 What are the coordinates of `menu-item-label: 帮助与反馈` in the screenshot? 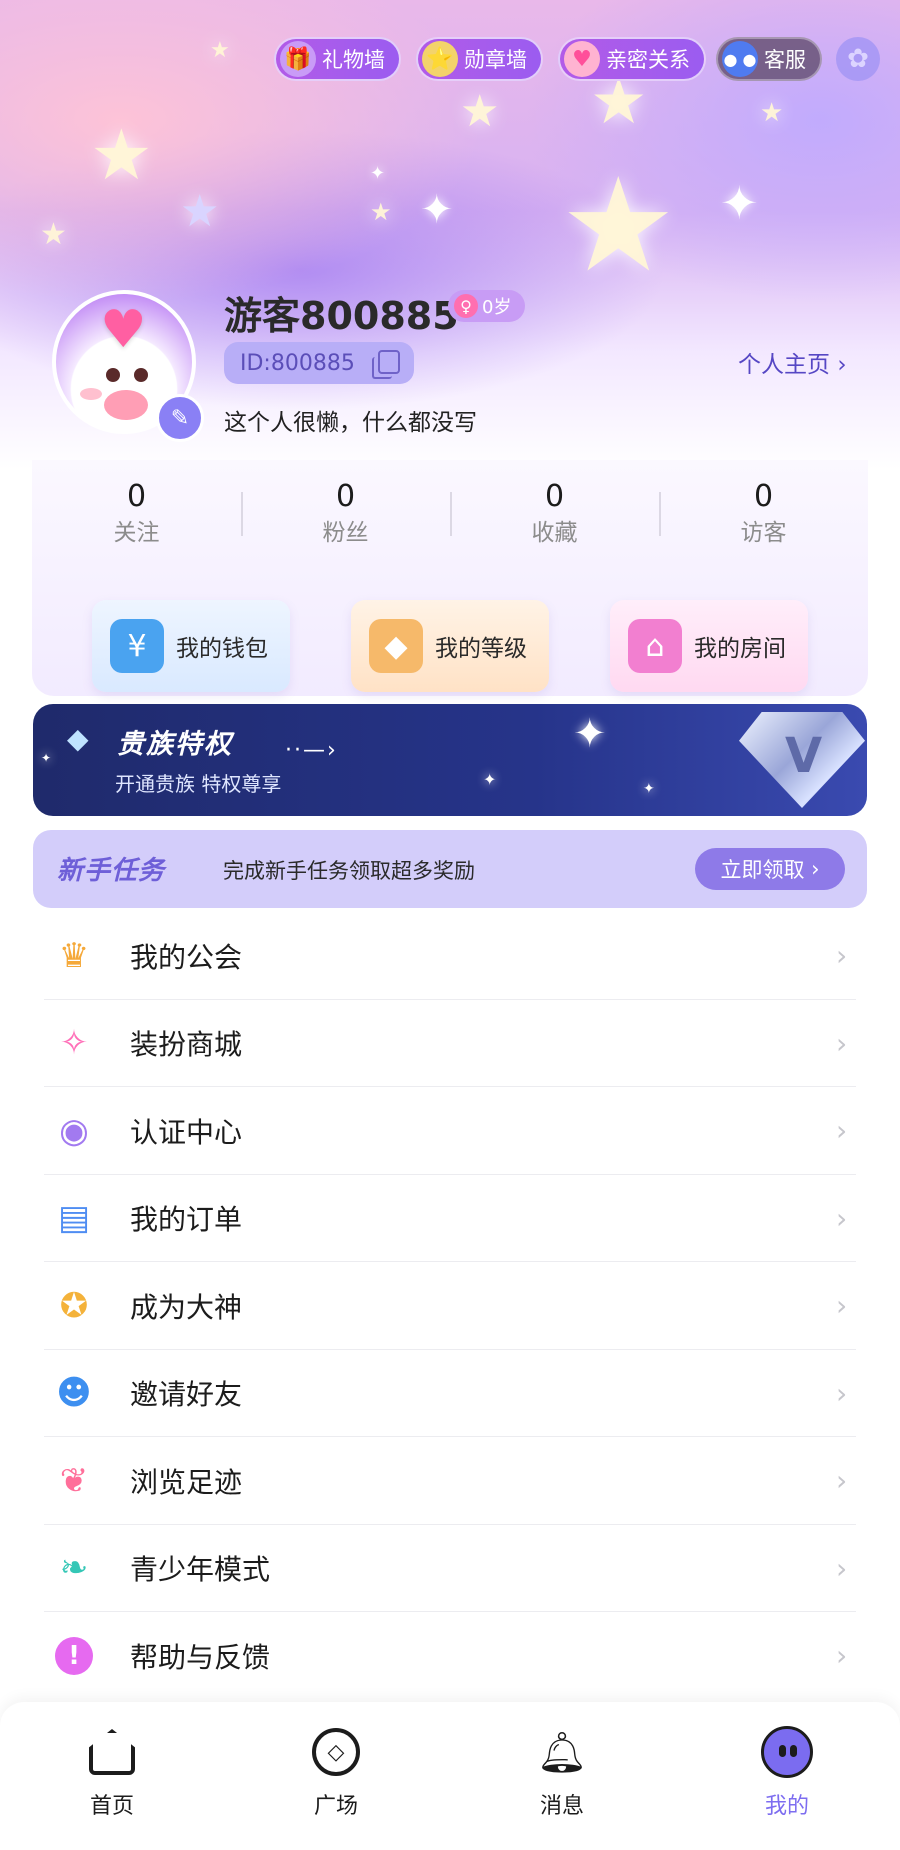 It's located at (200, 1657).